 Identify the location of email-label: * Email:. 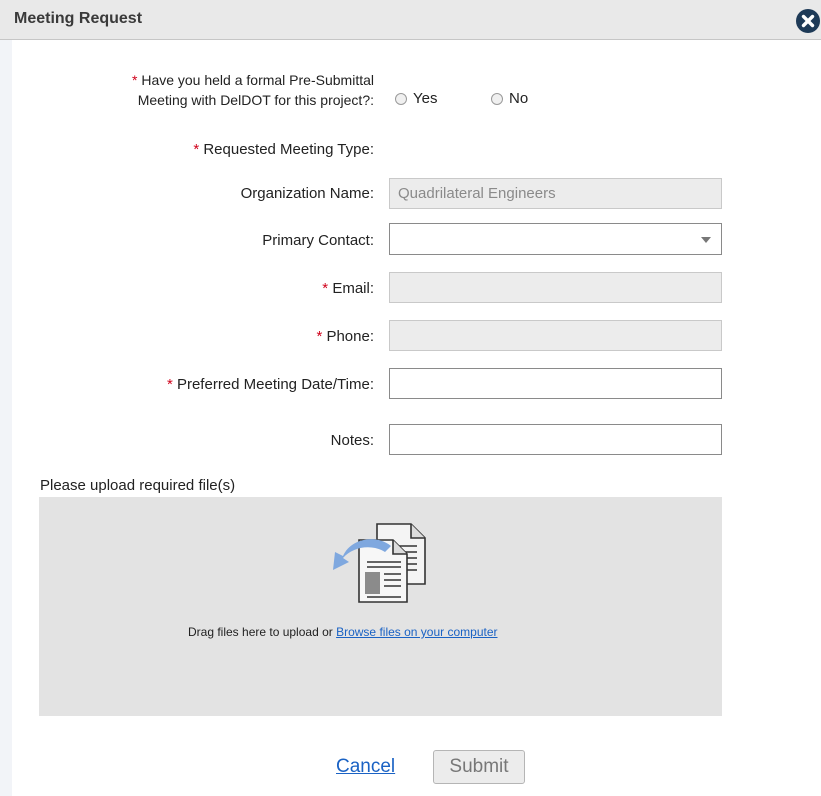
(348, 288).